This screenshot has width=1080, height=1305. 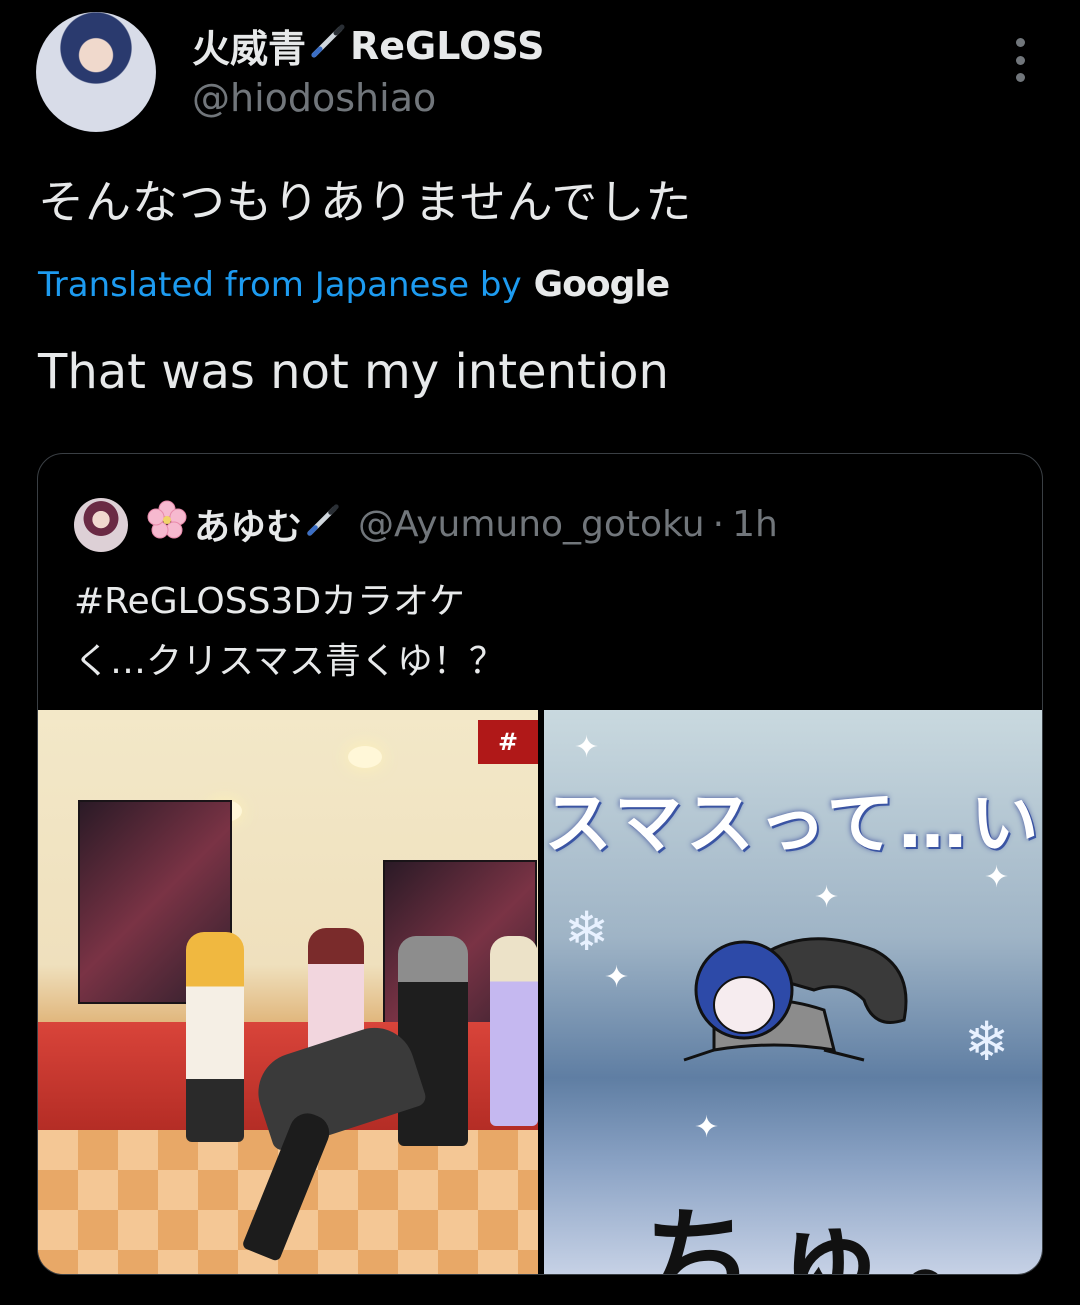 I want to click on quoted-author-avatar, so click(x=101, y=525).